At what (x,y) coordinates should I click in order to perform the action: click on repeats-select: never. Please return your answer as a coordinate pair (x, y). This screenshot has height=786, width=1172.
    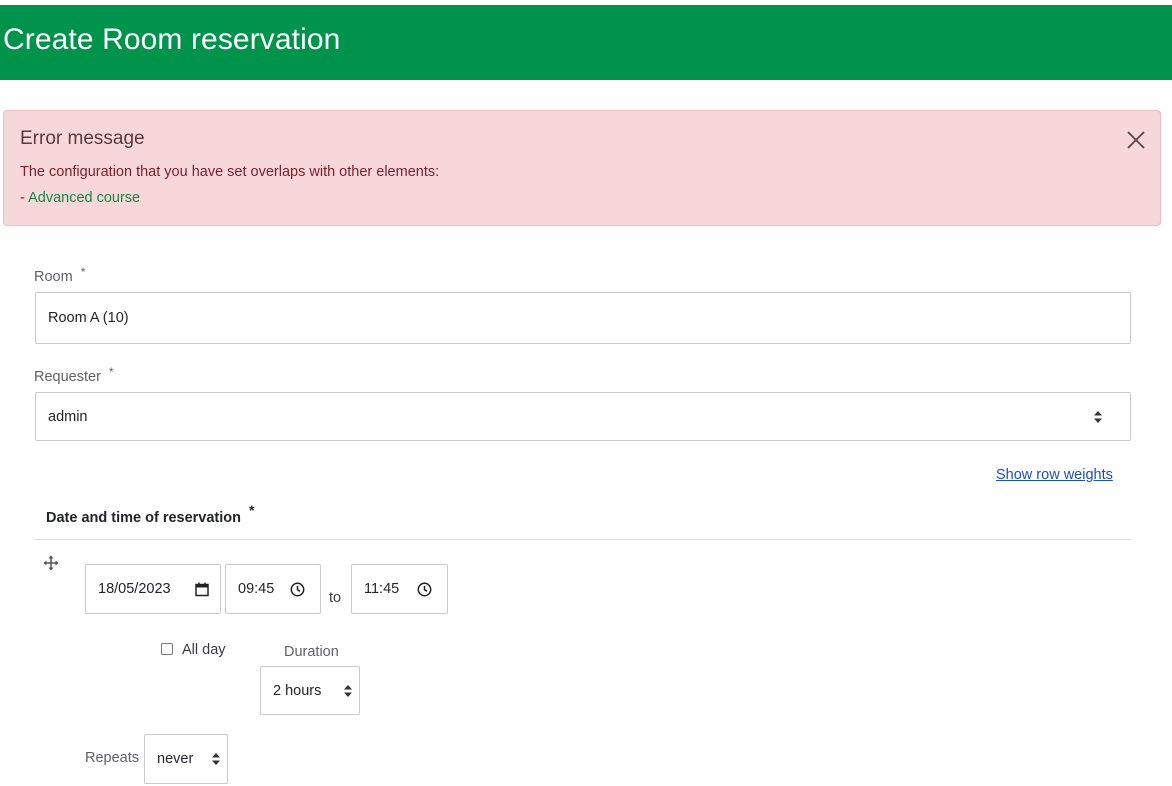
    Looking at the image, I should click on (186, 759).